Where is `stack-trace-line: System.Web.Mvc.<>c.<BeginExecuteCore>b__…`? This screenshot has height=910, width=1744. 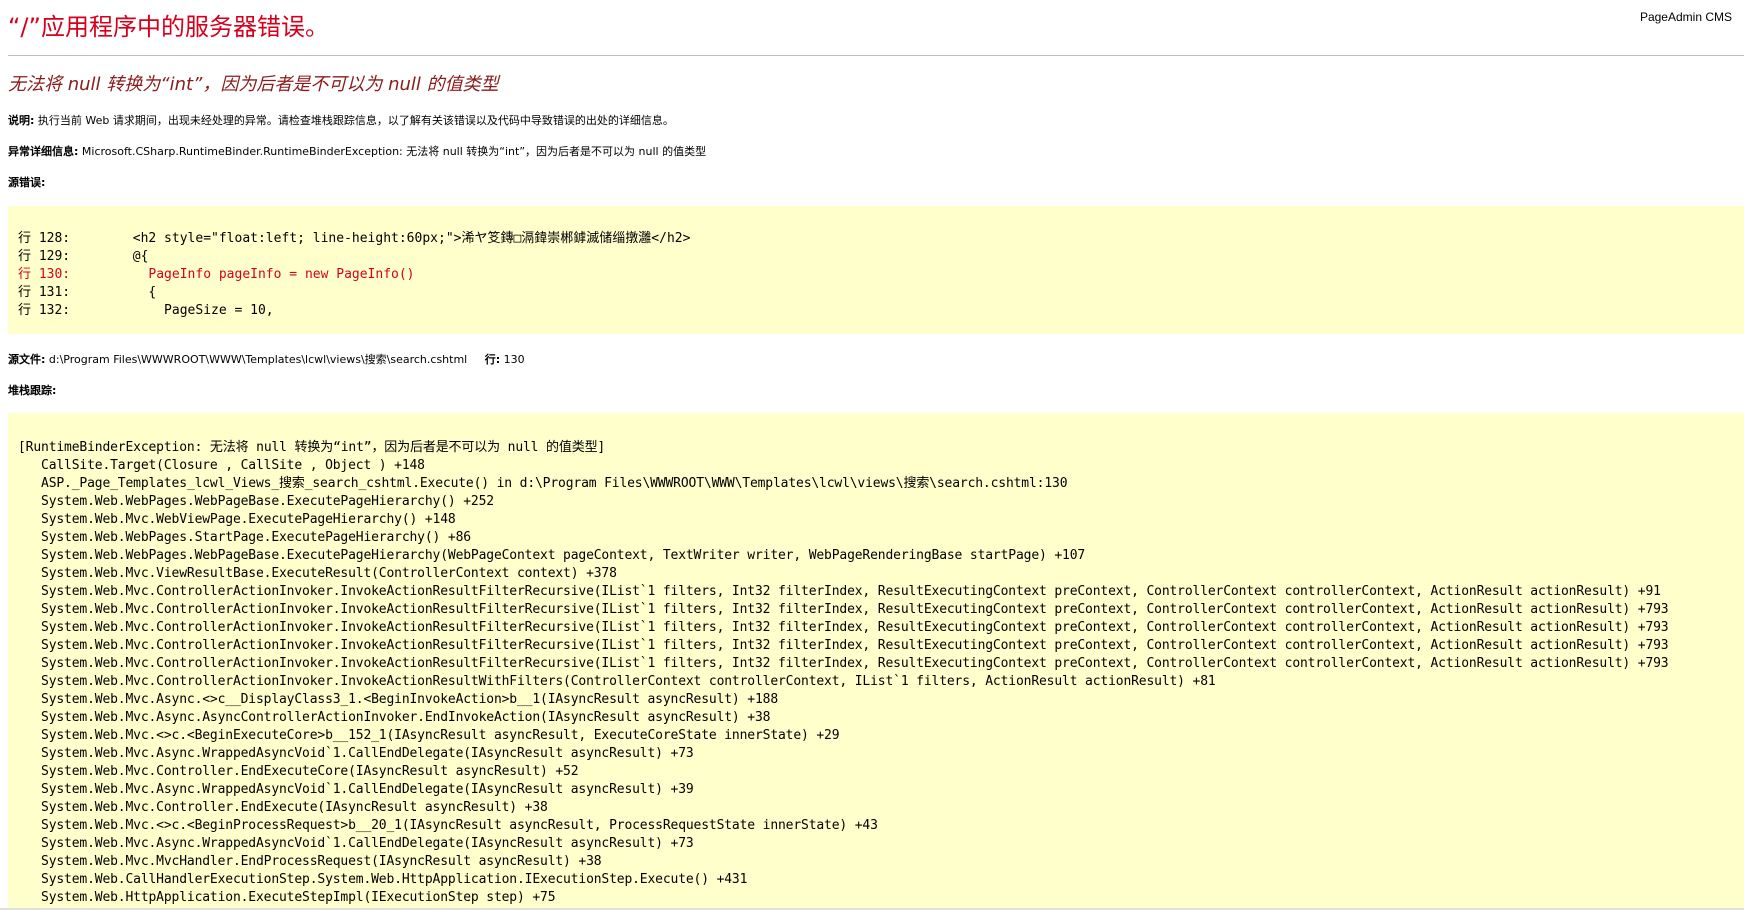 stack-trace-line: System.Web.Mvc.<>c.<BeginExecuteCore>b__… is located at coordinates (429, 735).